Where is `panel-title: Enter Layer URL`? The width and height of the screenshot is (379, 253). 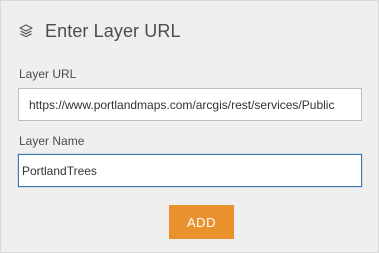 panel-title: Enter Layer URL is located at coordinates (113, 30).